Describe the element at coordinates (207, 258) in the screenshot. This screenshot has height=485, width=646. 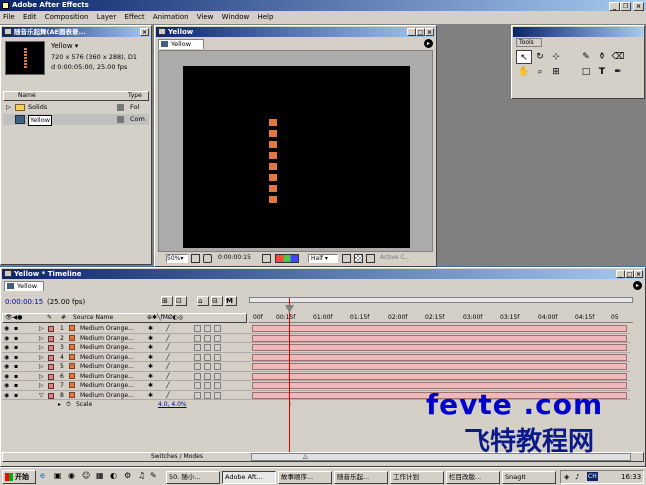
I see `snapshot-icon` at that location.